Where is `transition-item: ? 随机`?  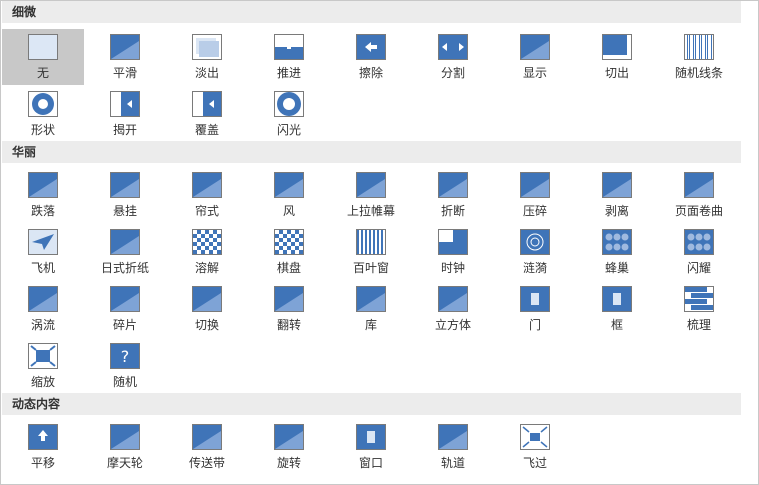
transition-item: ? 随机 is located at coordinates (125, 366).